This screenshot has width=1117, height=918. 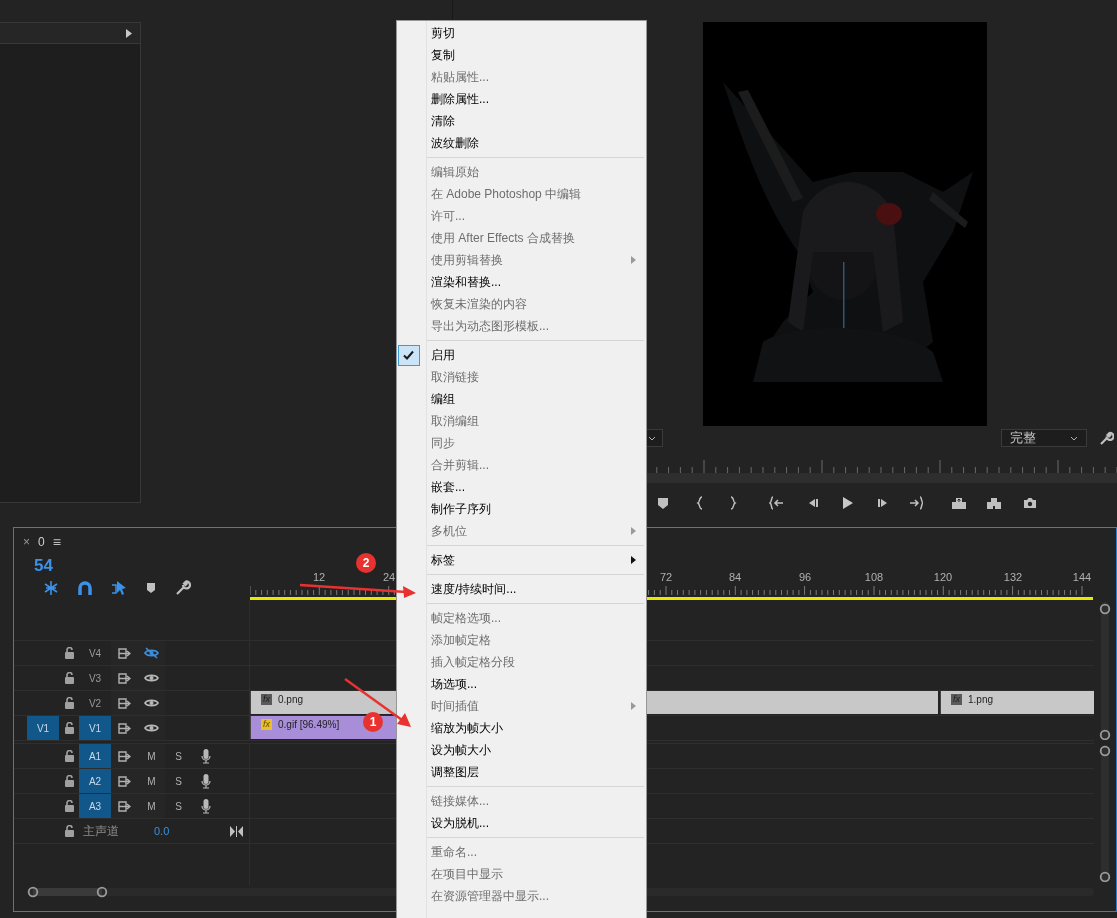 I want to click on ruler-label: 12, so click(x=319, y=577).